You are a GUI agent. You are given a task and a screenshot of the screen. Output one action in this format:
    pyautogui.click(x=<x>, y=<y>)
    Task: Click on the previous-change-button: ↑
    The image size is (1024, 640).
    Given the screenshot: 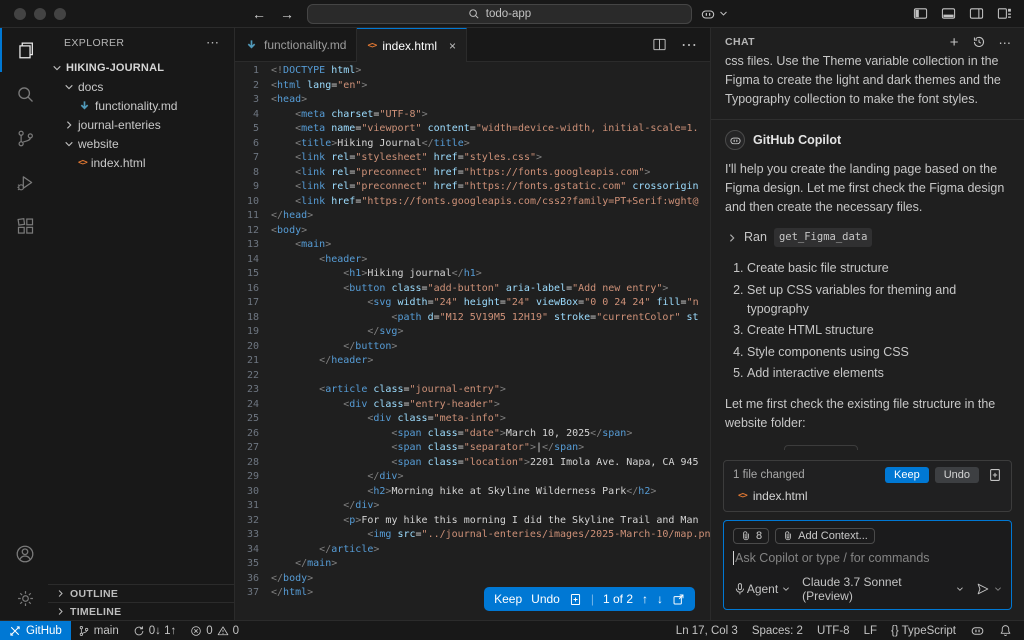 What is the action you would take?
    pyautogui.click(x=645, y=599)
    